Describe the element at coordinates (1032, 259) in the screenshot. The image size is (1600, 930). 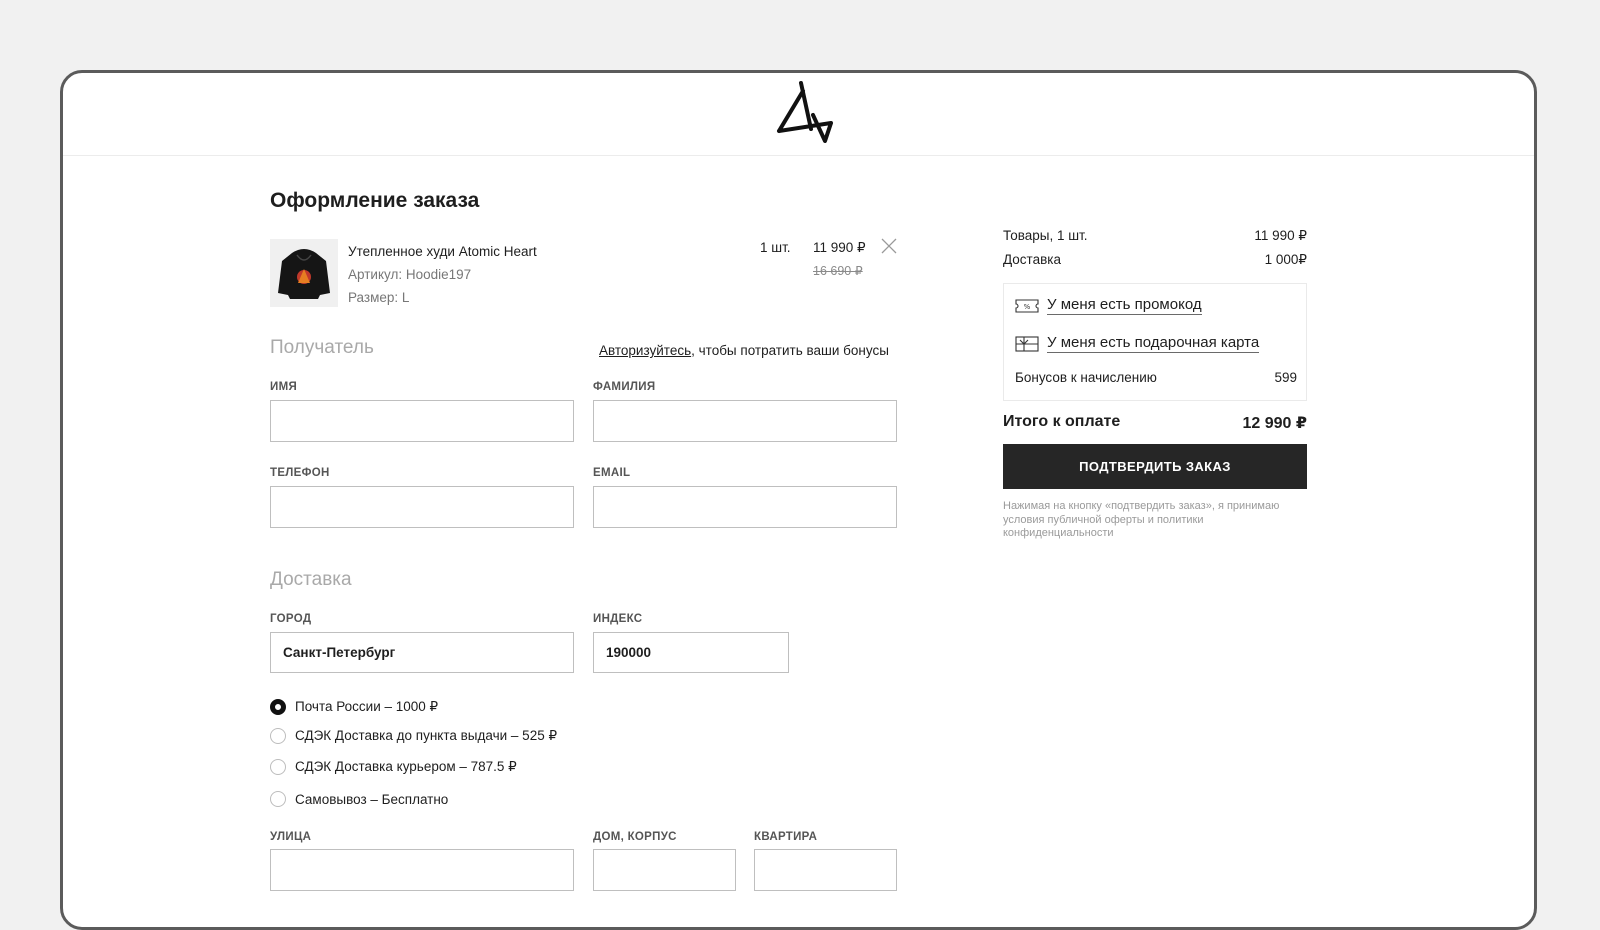
I see `summary-delivery-label: Доставка` at that location.